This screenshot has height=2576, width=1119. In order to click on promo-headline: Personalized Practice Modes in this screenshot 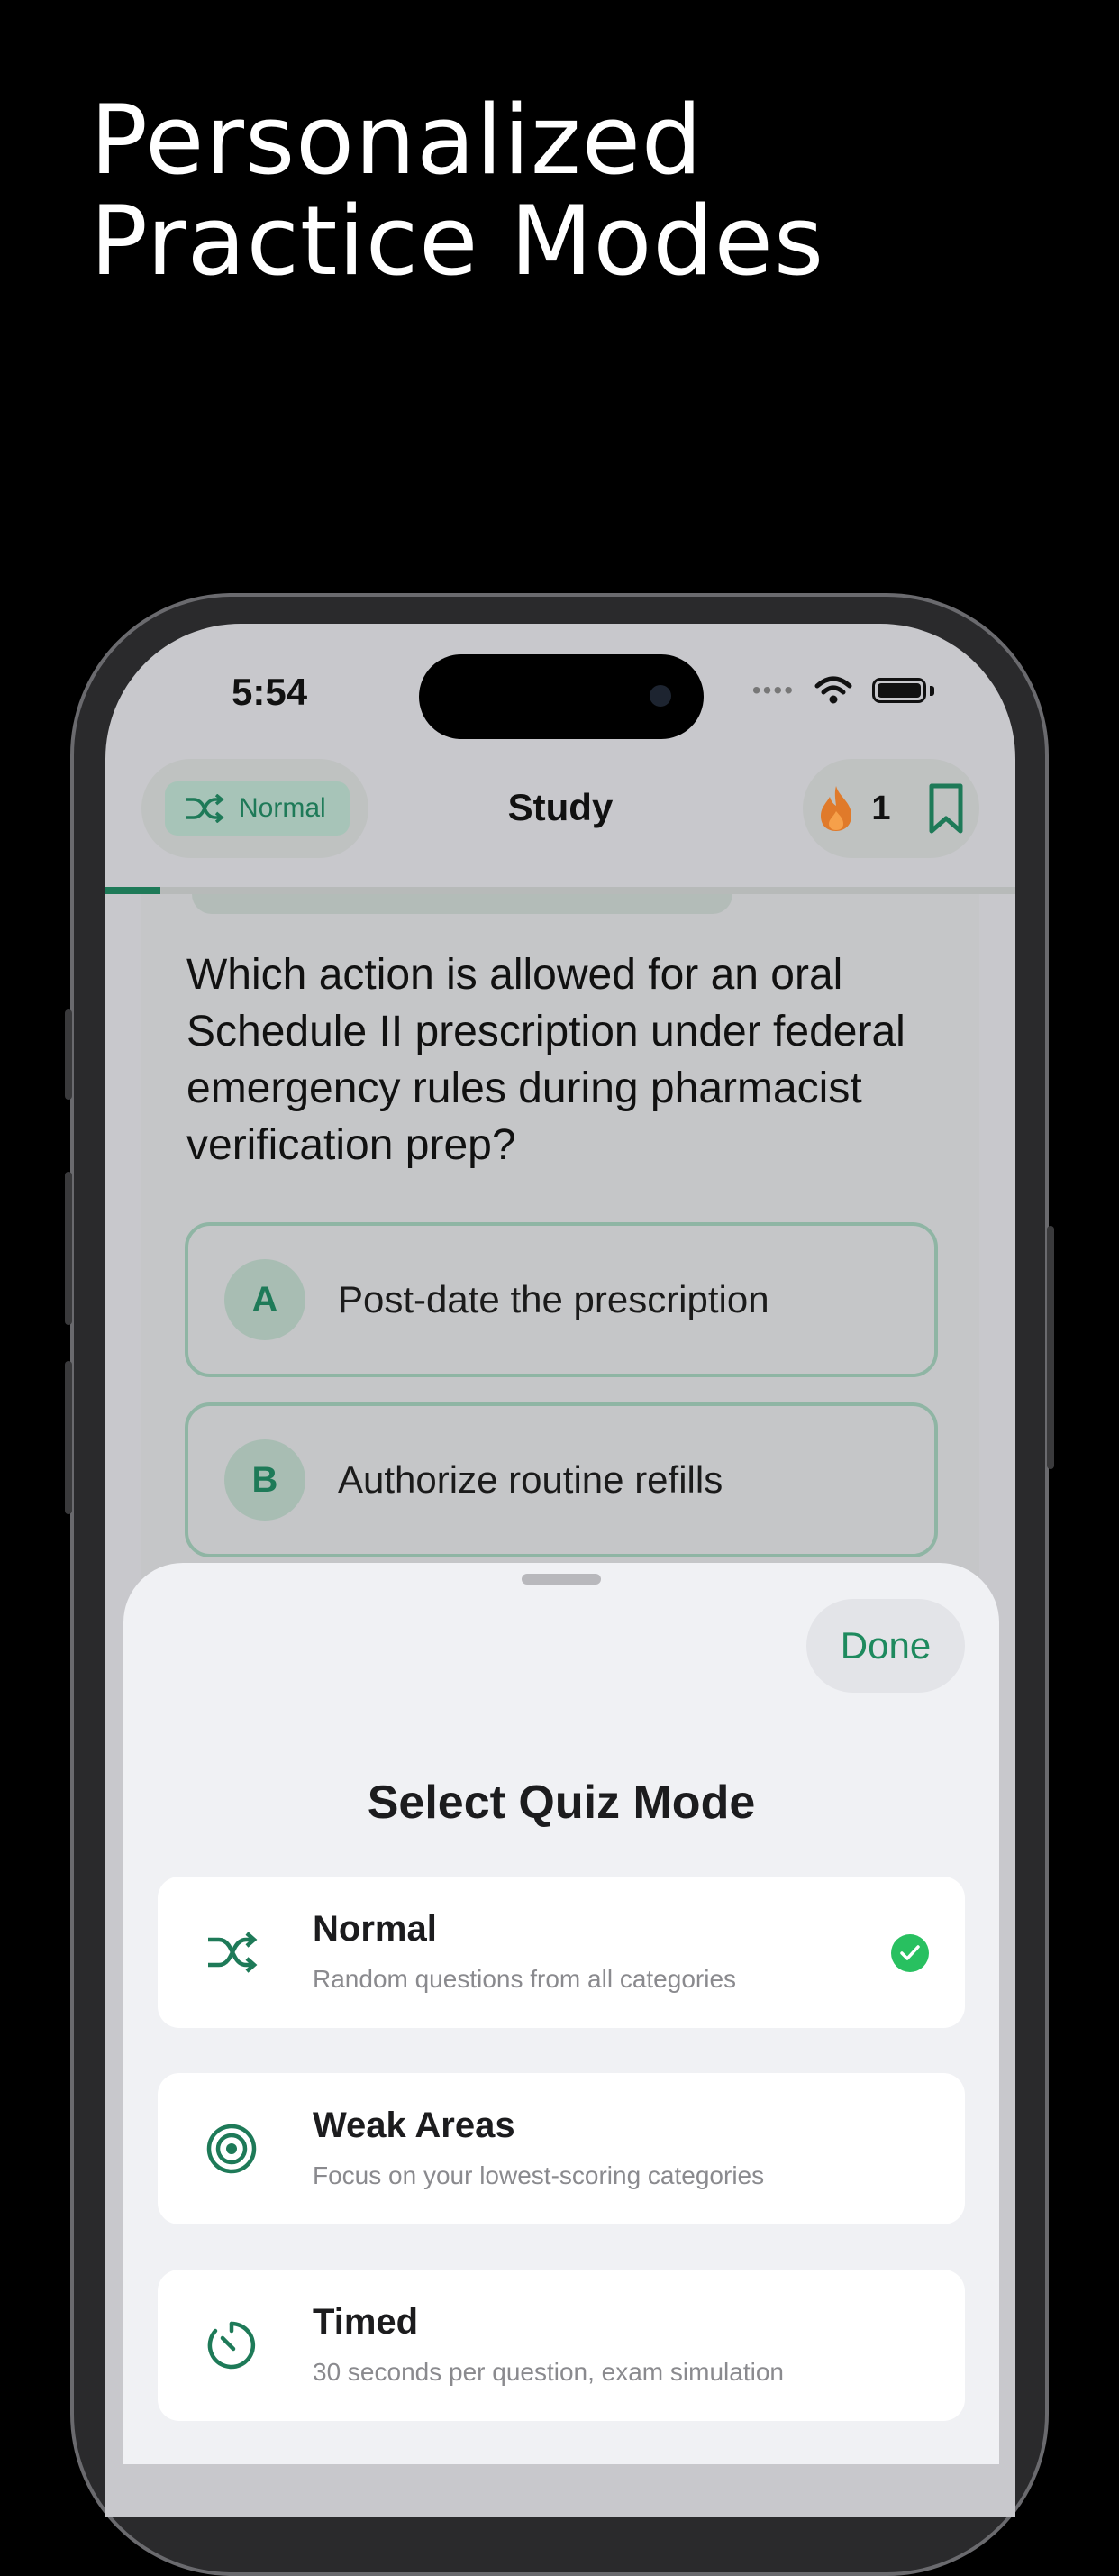, I will do `click(457, 191)`.